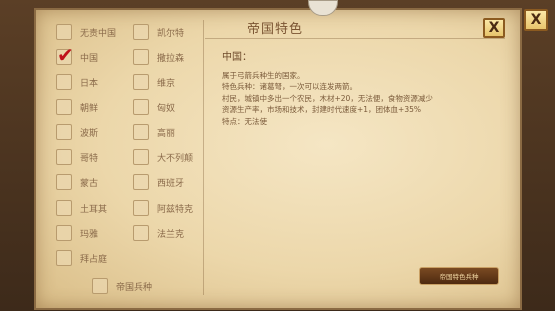 This screenshot has height=311, width=555. Describe the element at coordinates (77, 182) in the screenshot. I see `civ-option: 蒙古` at that location.